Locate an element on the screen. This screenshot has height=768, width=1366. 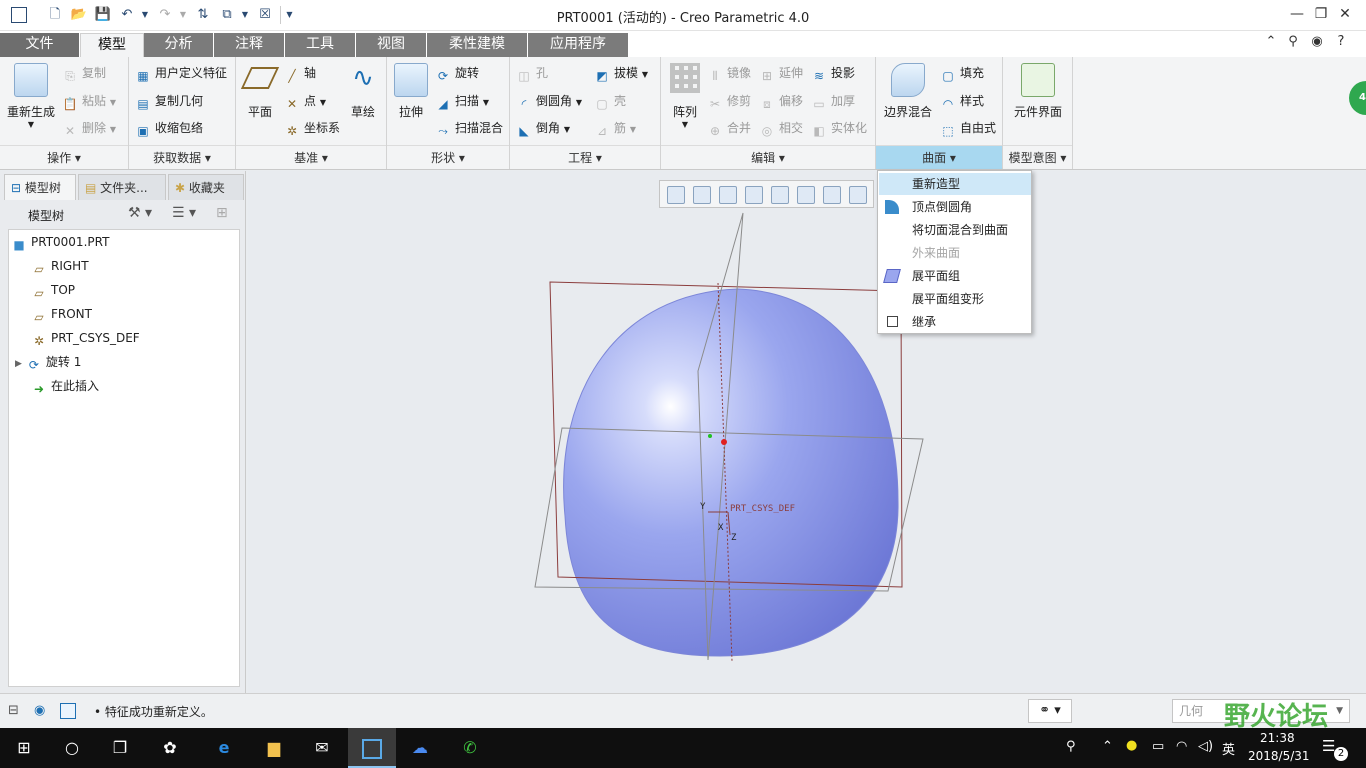
intersect-button: ◎ 相交 is located at coordinates (781, 128).